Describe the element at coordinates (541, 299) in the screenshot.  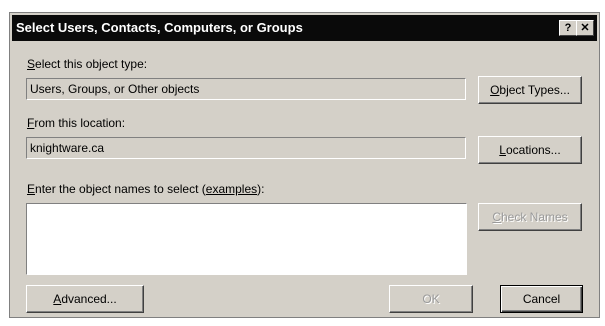
I see `cancel-button: Cancel` at that location.